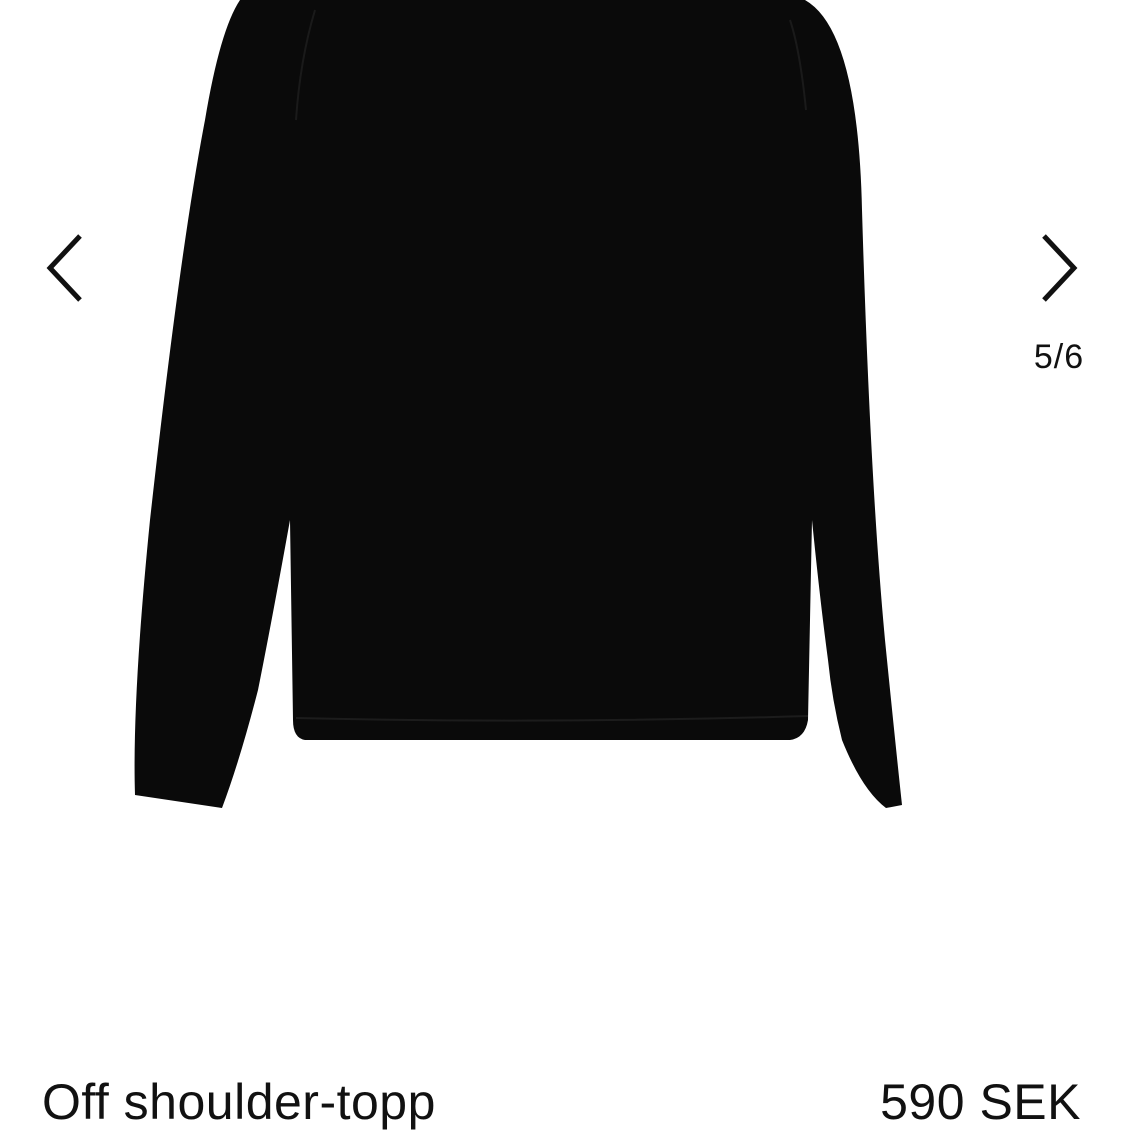 The height and width of the screenshot is (1134, 1125). Describe the element at coordinates (239, 1102) in the screenshot. I see `product-name: Off shoulder-topp` at that location.